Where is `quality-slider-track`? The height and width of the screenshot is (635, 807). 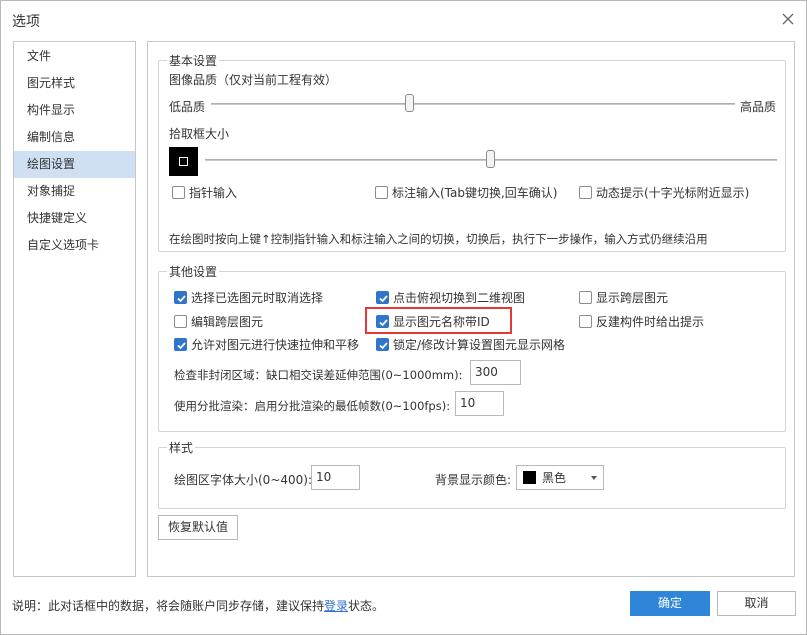 quality-slider-track is located at coordinates (473, 104).